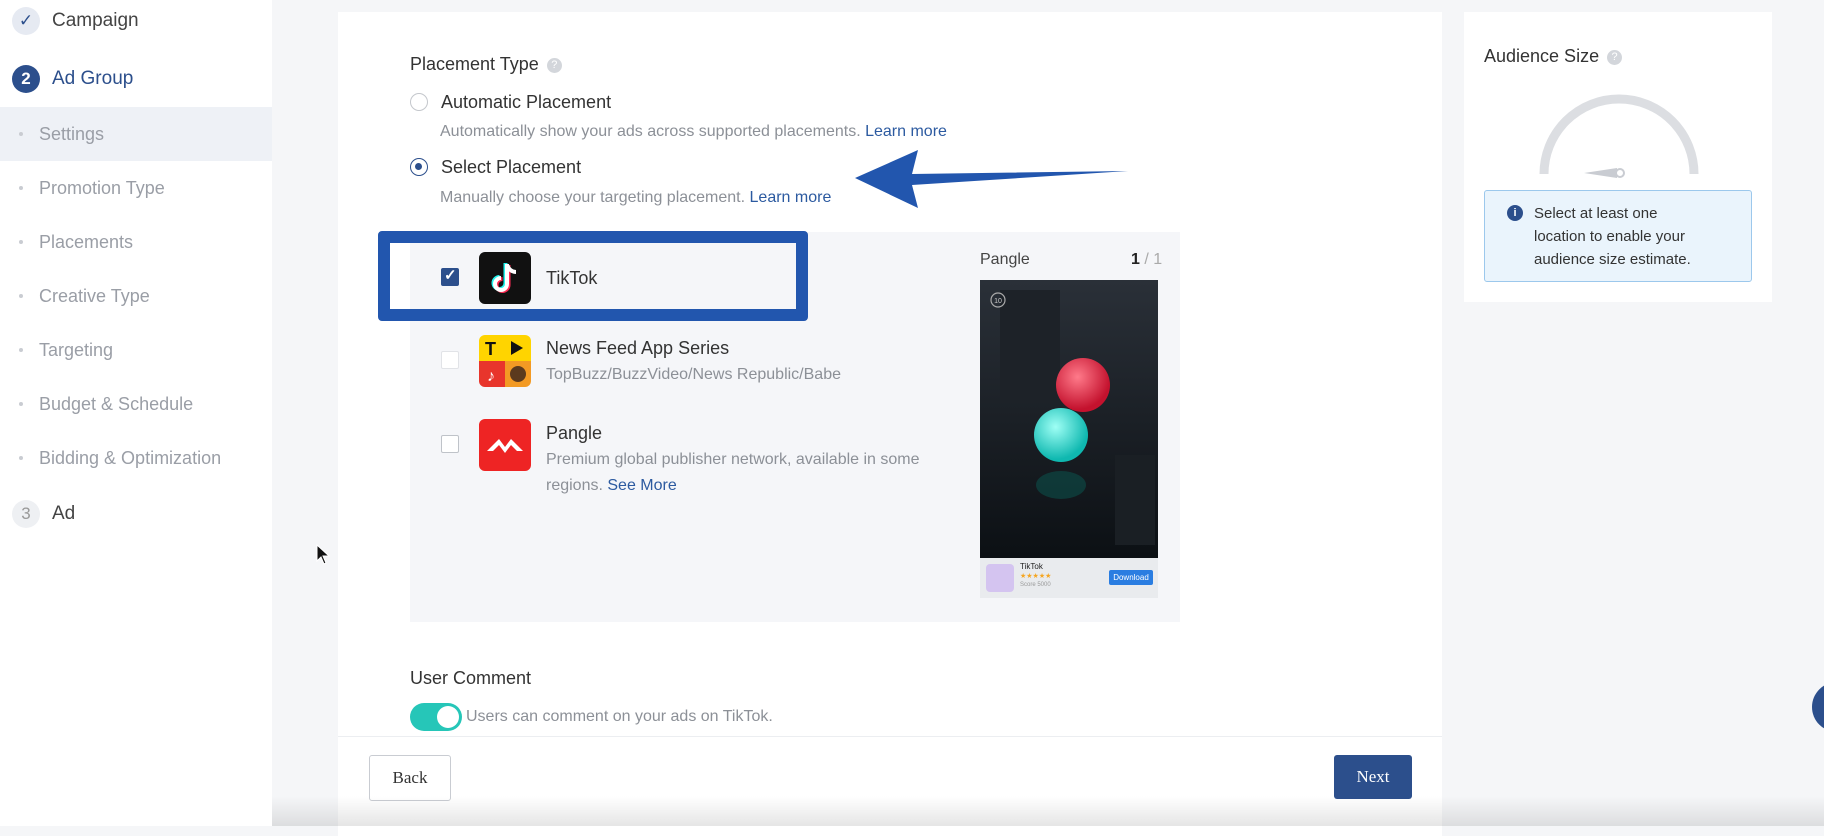  I want to click on bottom-shadow, so click(1048, 811).